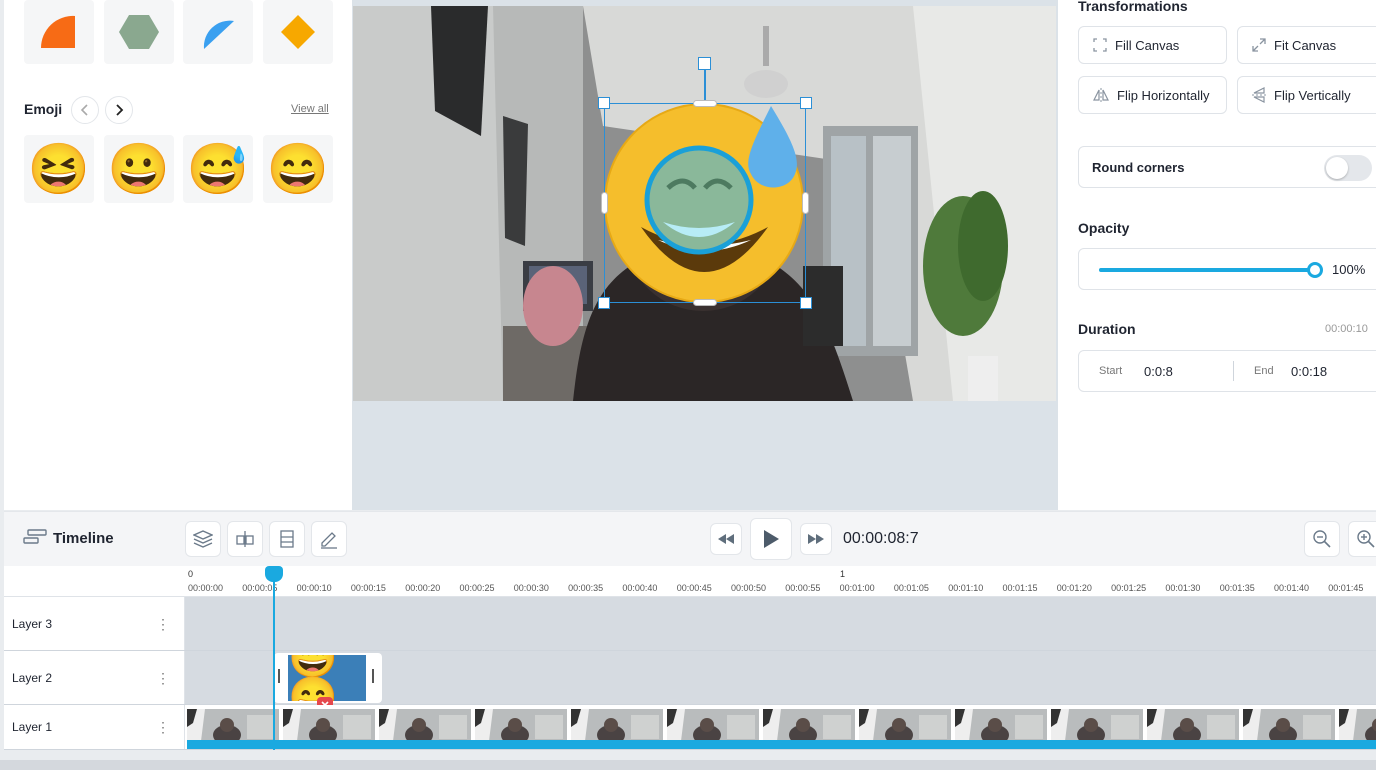  What do you see at coordinates (327, 678) in the screenshot?
I see `clip-thumbnail: 😅😄` at bounding box center [327, 678].